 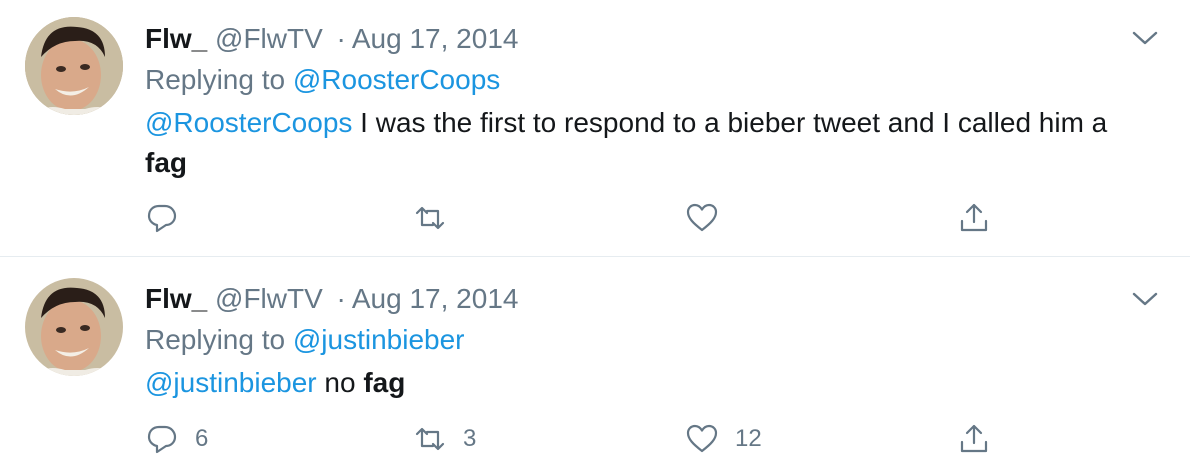 I want to click on tweet-mention: @justinbieber, so click(x=231, y=382).